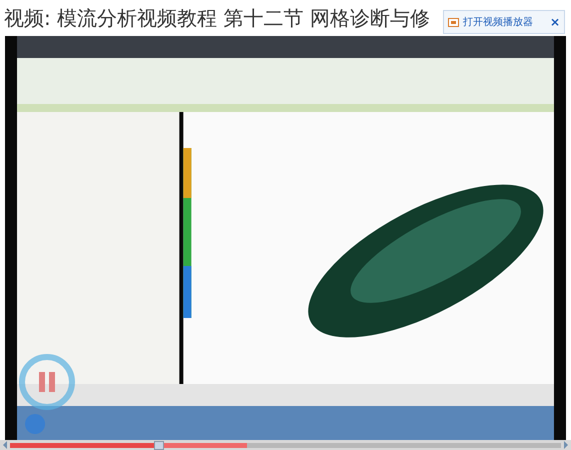 The height and width of the screenshot is (450, 571). I want to click on left-arrow-icon, so click(5, 445).